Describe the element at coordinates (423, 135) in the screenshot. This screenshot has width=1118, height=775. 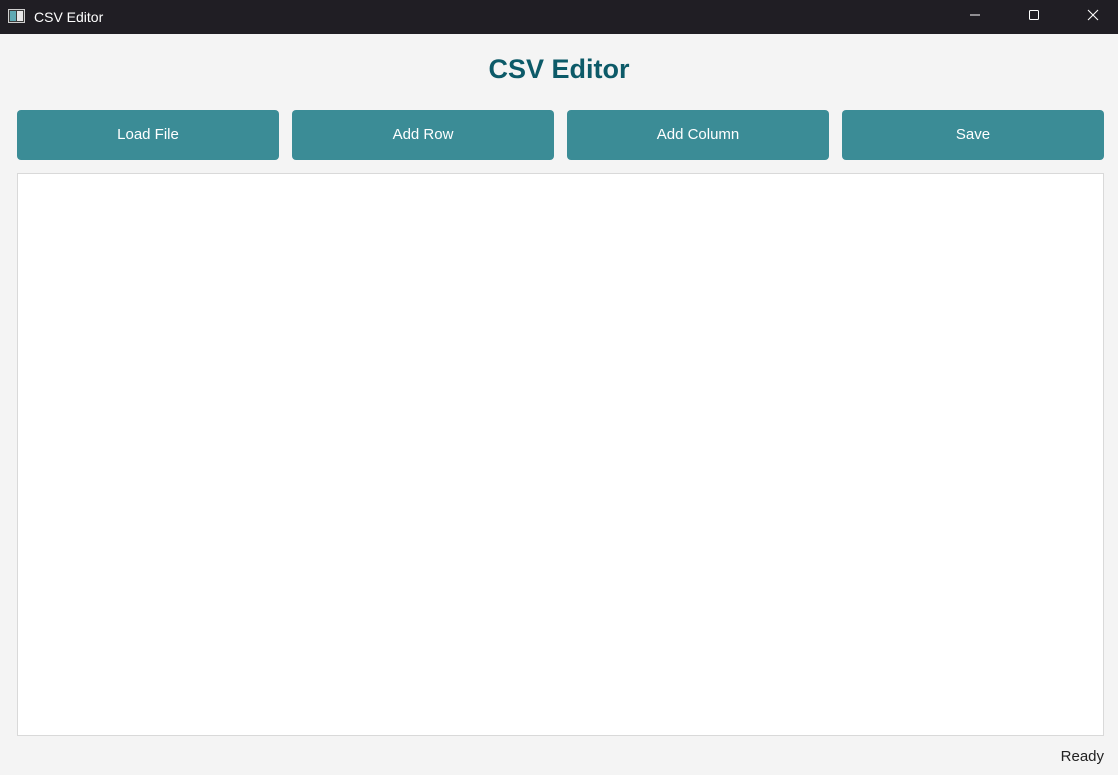
I see `add-row-button: Add Row` at that location.